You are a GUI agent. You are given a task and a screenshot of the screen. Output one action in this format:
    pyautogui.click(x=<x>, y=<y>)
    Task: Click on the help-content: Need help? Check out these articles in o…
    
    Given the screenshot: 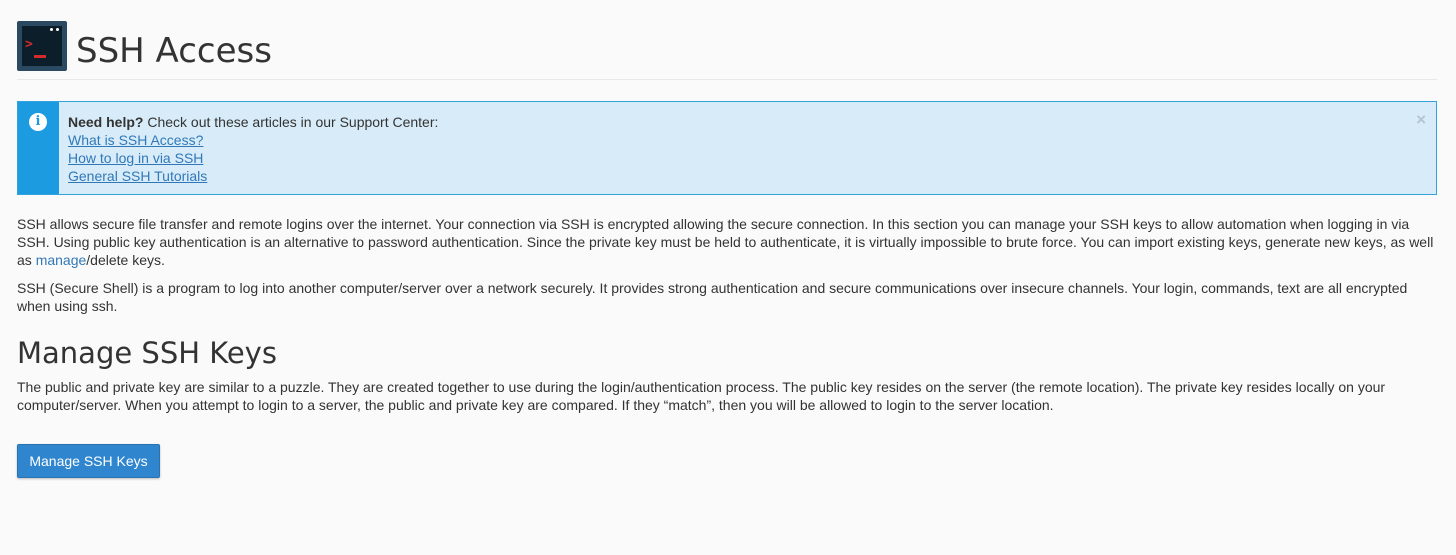 What is the action you would take?
    pyautogui.click(x=253, y=149)
    